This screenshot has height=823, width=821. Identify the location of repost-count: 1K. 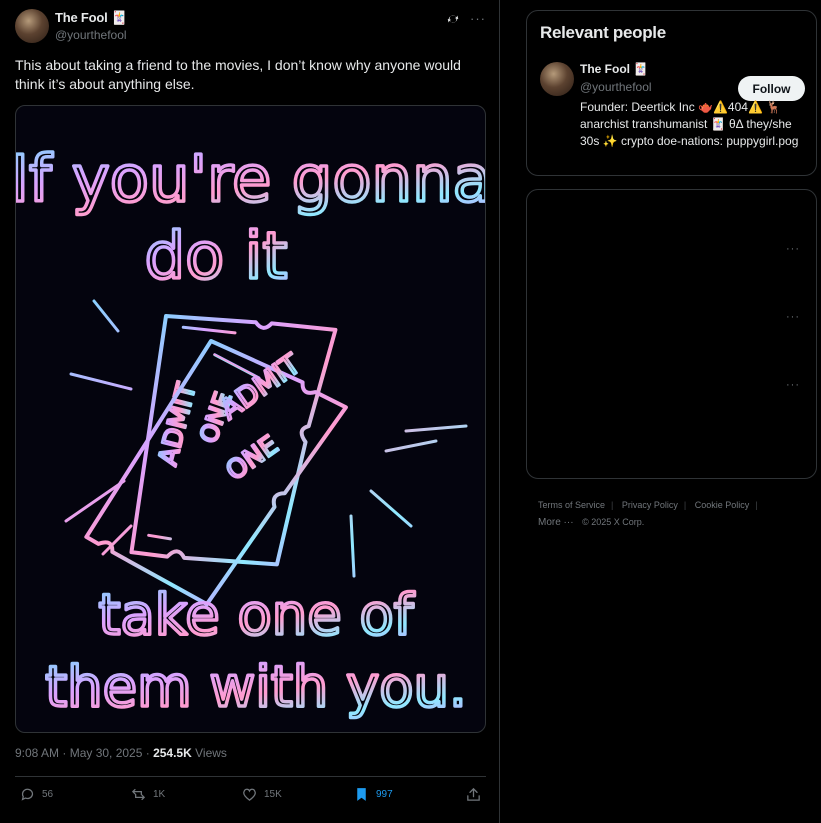
(159, 794).